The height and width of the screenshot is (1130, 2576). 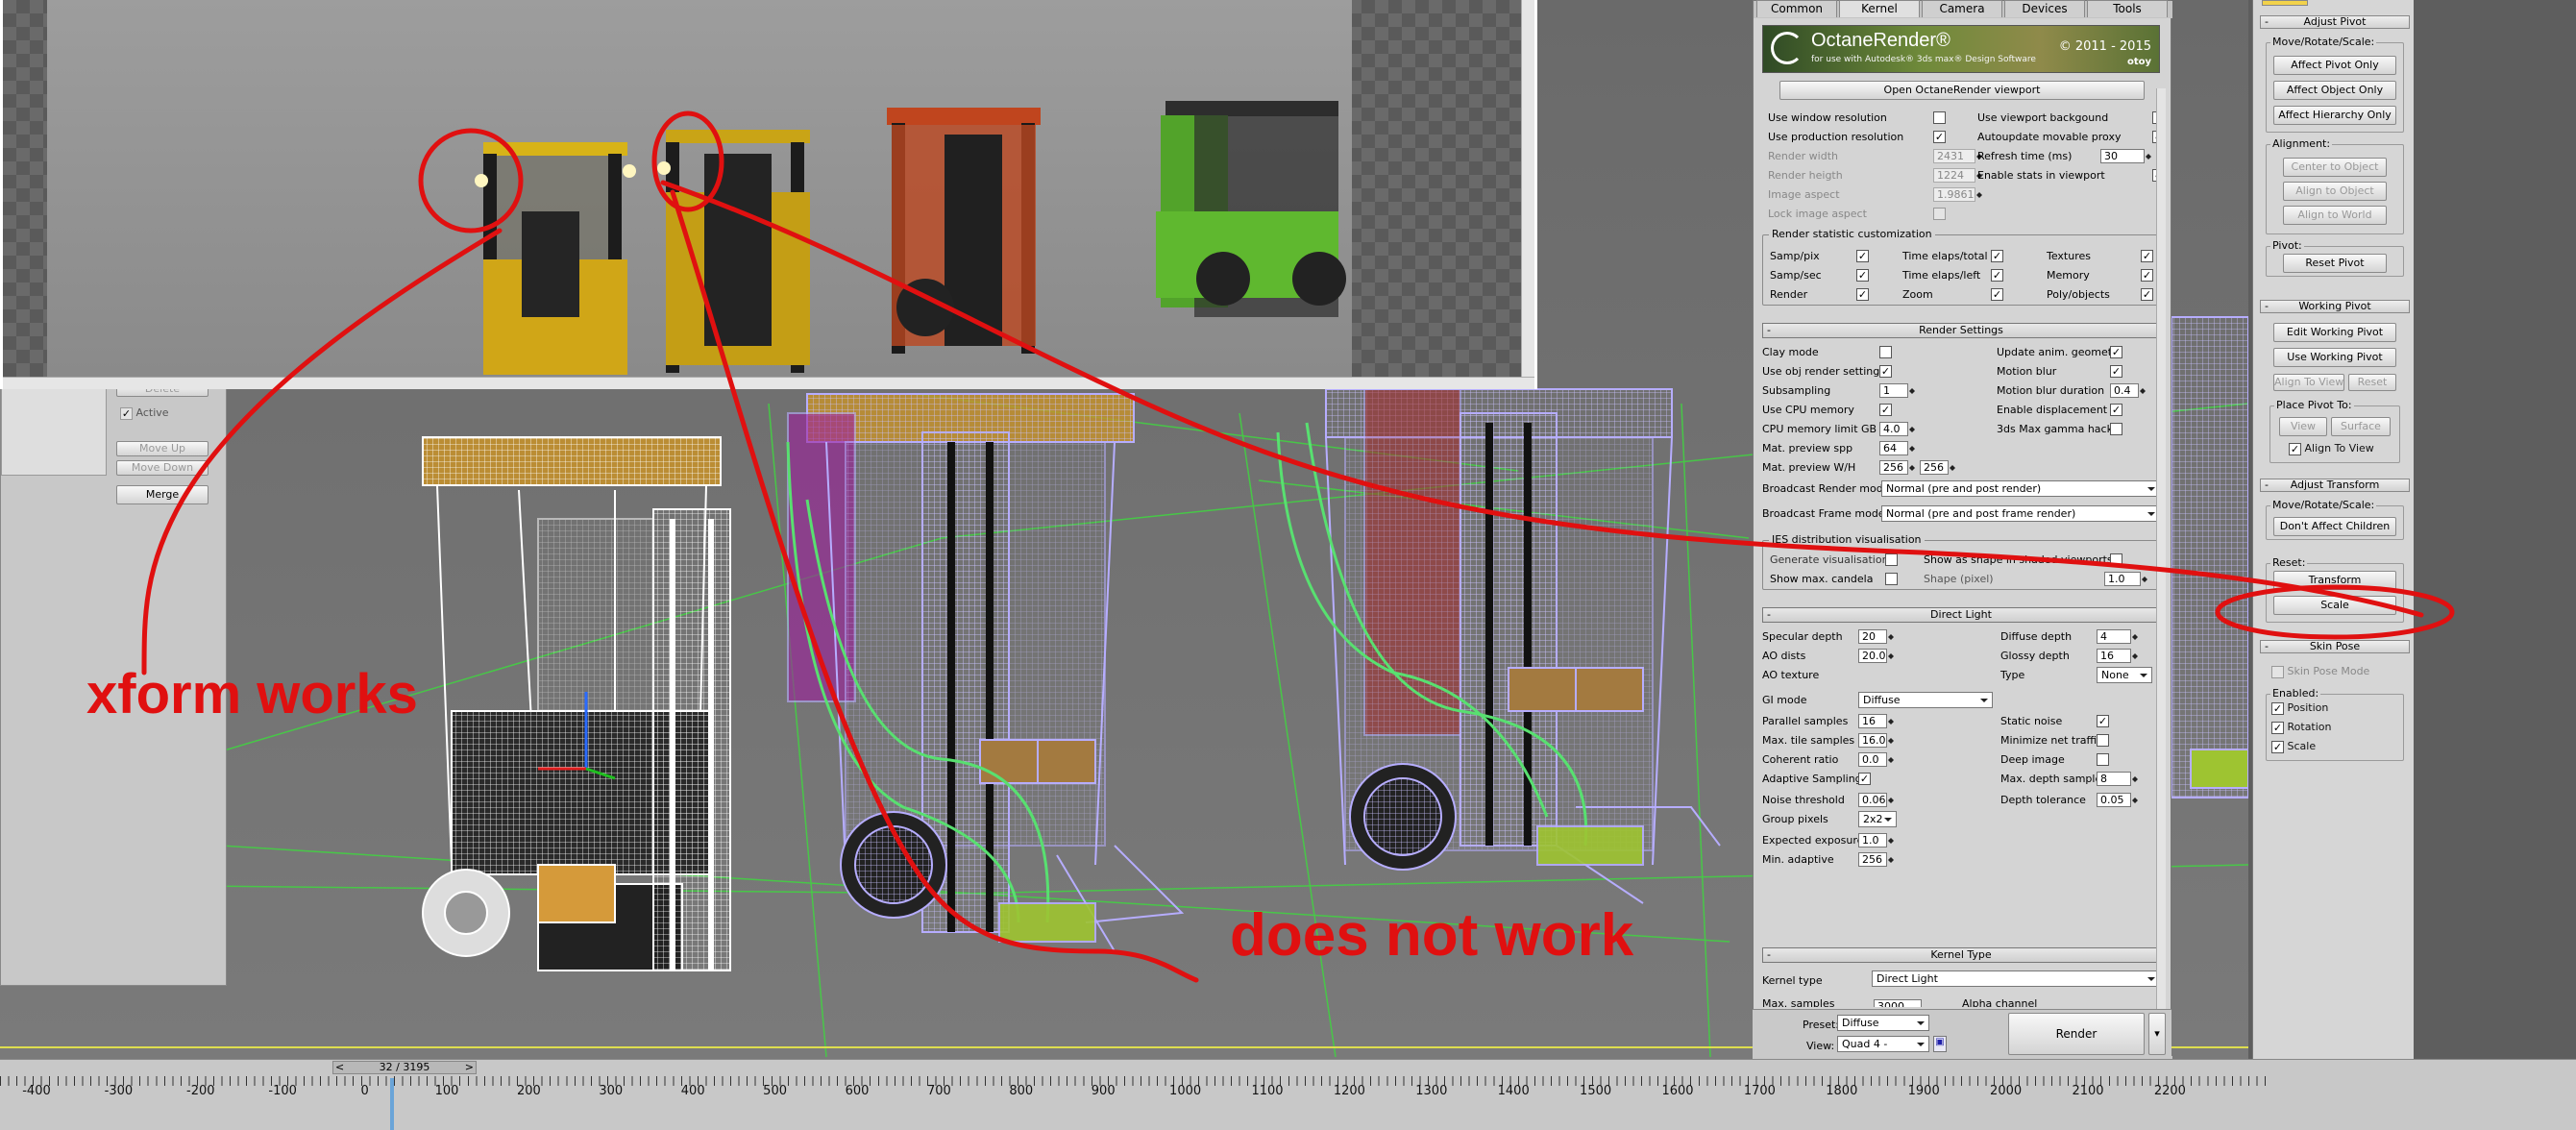 What do you see at coordinates (1954, 156) in the screenshot?
I see `render-width-spinner: 2431` at bounding box center [1954, 156].